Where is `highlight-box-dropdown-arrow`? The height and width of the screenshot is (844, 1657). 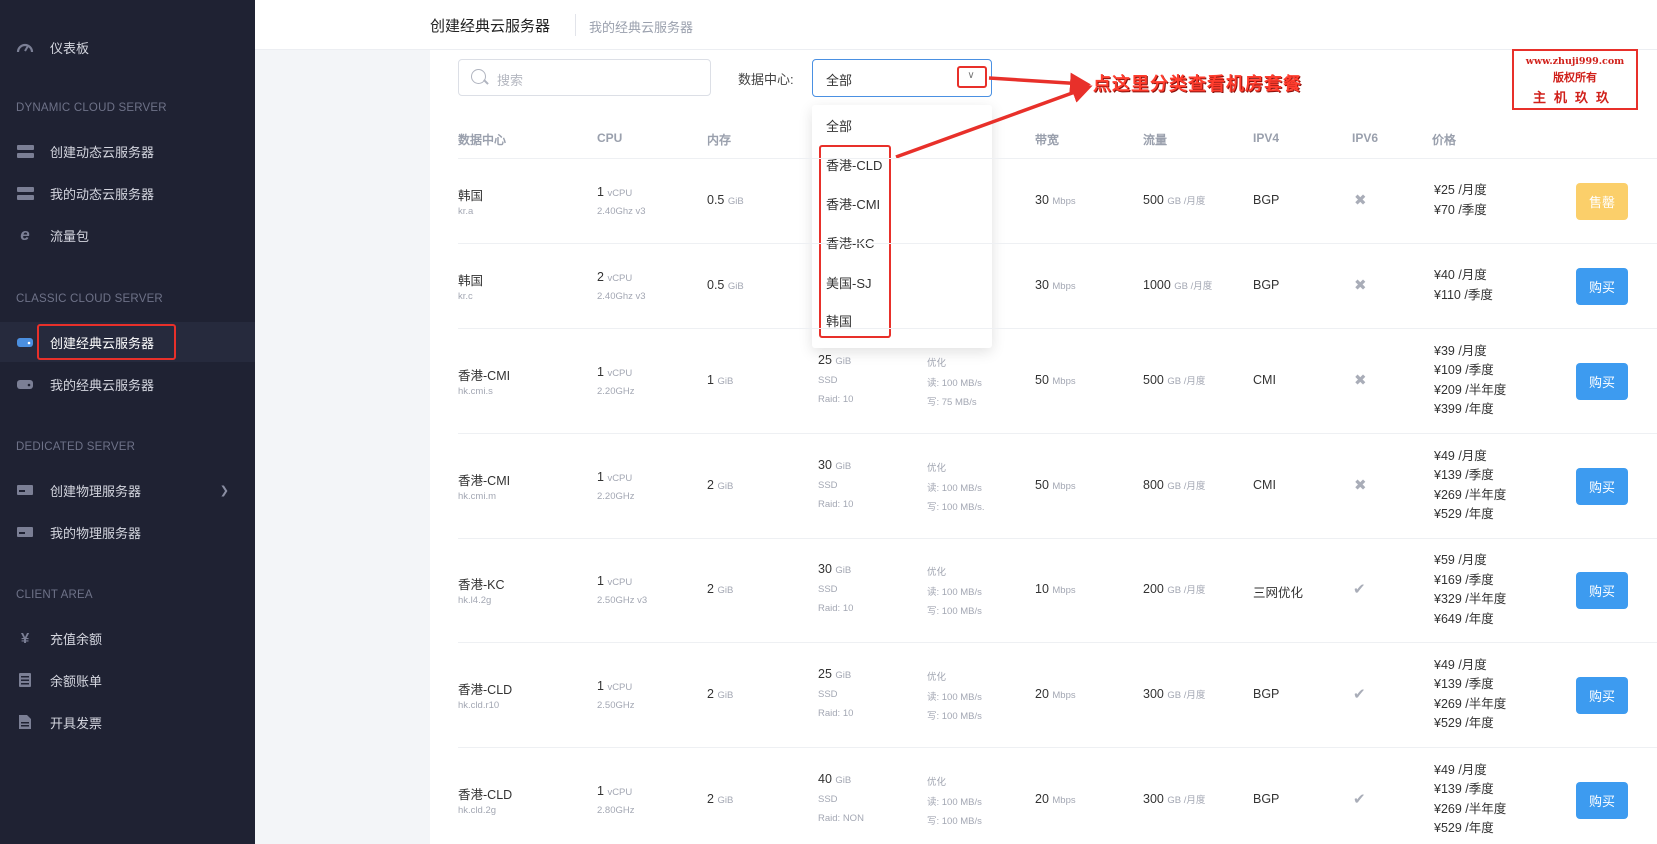 highlight-box-dropdown-arrow is located at coordinates (972, 77).